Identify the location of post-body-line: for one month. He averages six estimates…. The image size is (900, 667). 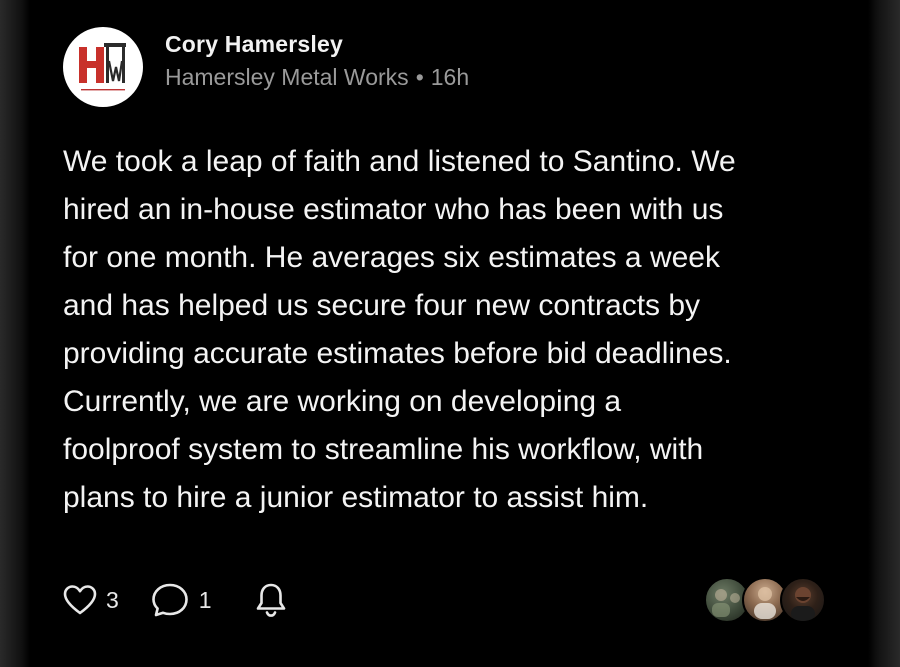
(391, 257).